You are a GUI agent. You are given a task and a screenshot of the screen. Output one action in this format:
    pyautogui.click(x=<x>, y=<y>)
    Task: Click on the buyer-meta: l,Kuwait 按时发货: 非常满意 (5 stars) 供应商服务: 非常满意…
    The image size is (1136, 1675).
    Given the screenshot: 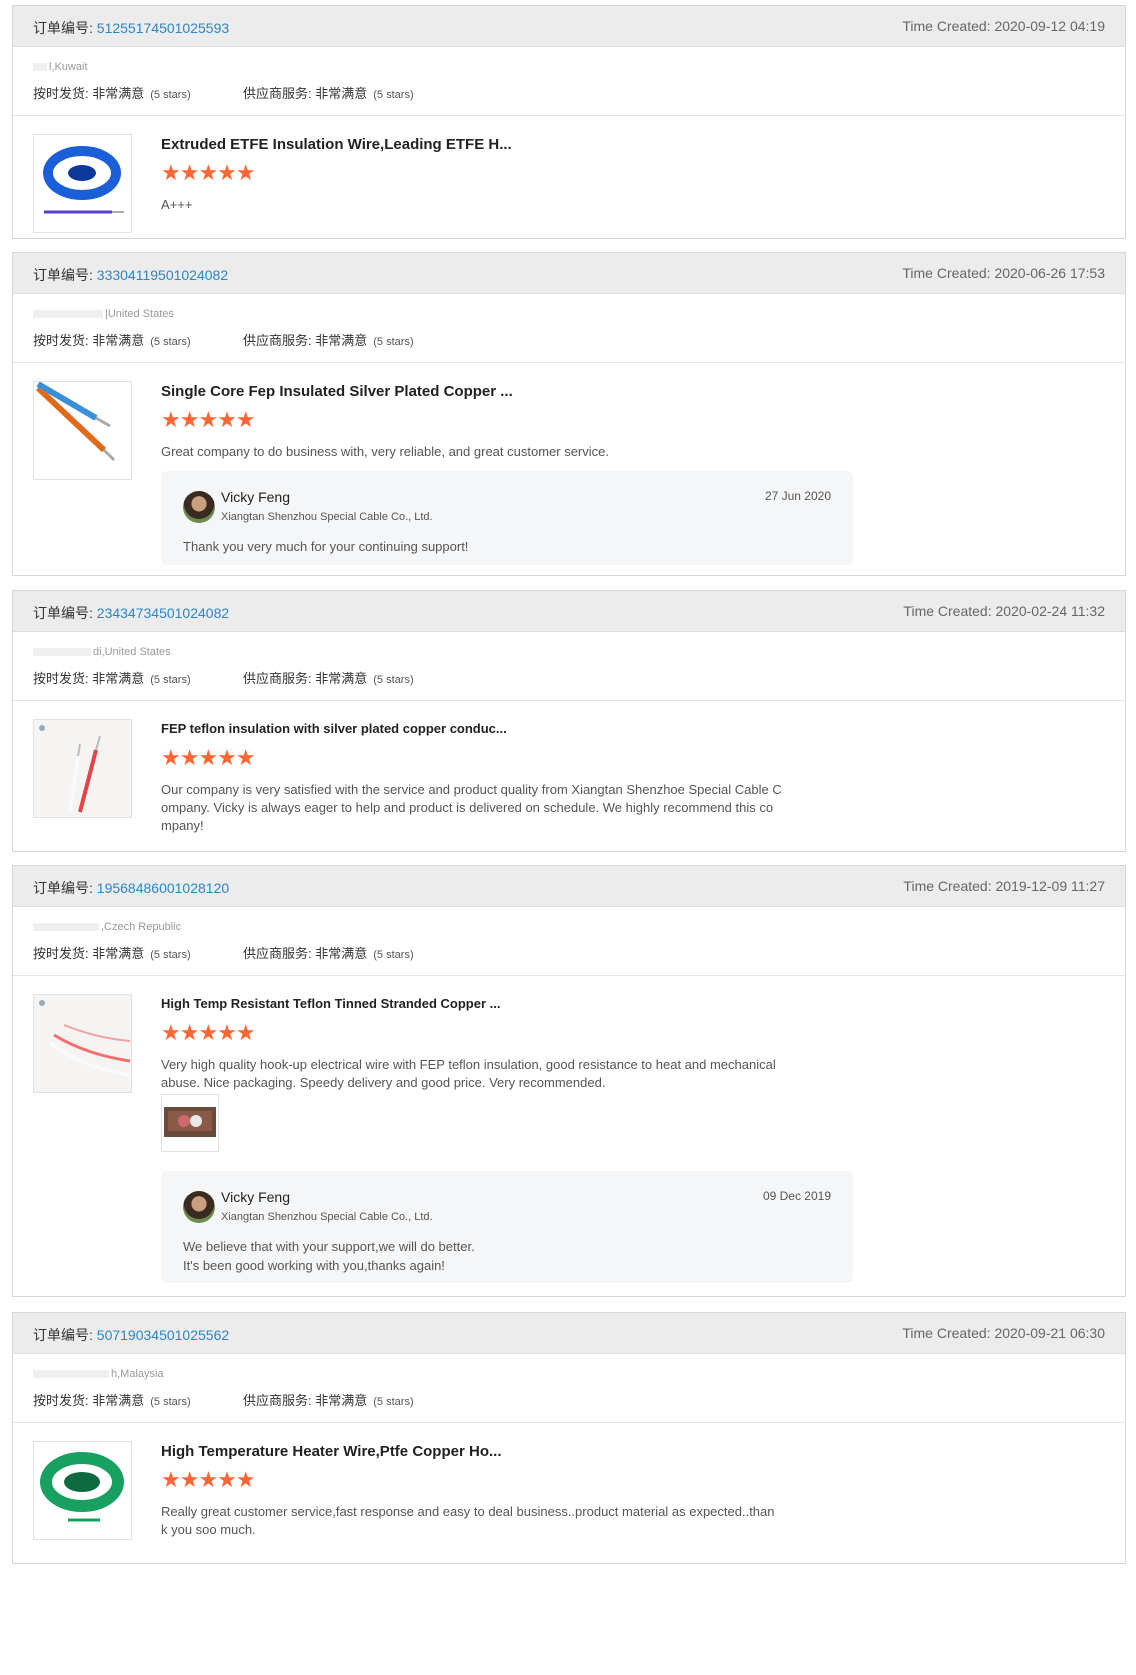 What is the action you would take?
    pyautogui.click(x=569, y=81)
    